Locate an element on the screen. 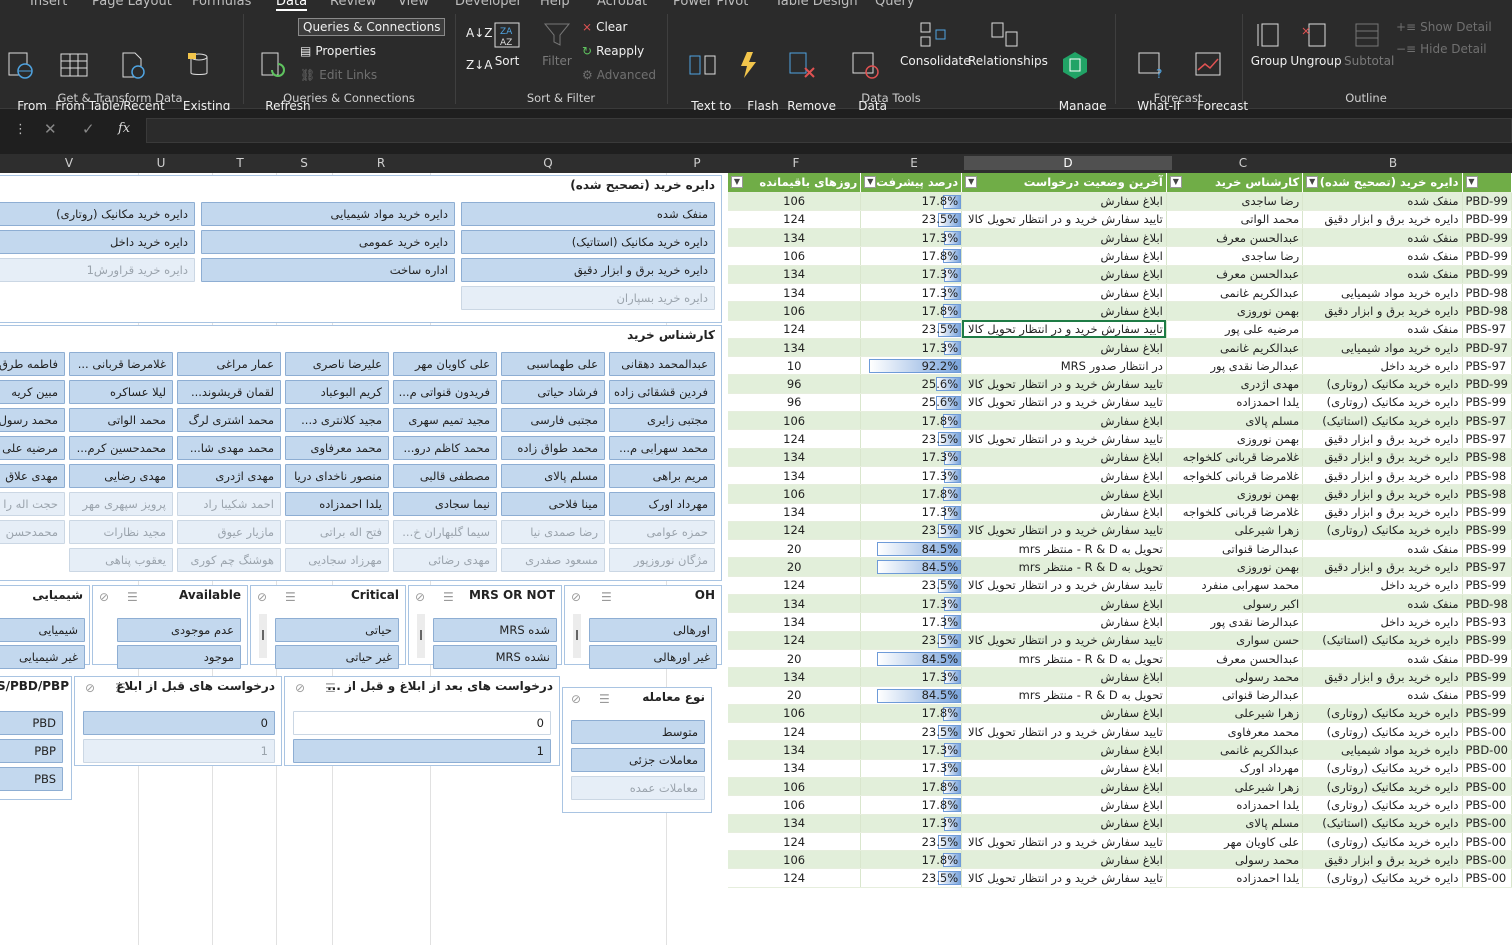  cell-buyer: محمد سهرابی منفرد is located at coordinates (1235, 586).